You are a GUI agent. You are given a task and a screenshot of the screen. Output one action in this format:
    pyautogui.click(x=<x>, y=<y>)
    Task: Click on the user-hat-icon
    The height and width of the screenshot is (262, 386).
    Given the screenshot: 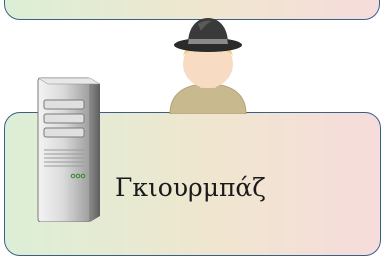 What is the action you would take?
    pyautogui.click(x=208, y=66)
    